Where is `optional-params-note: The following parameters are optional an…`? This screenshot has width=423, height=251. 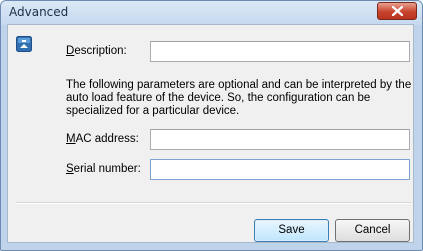
optional-params-note: The following parameters are optional an… is located at coordinates (239, 98).